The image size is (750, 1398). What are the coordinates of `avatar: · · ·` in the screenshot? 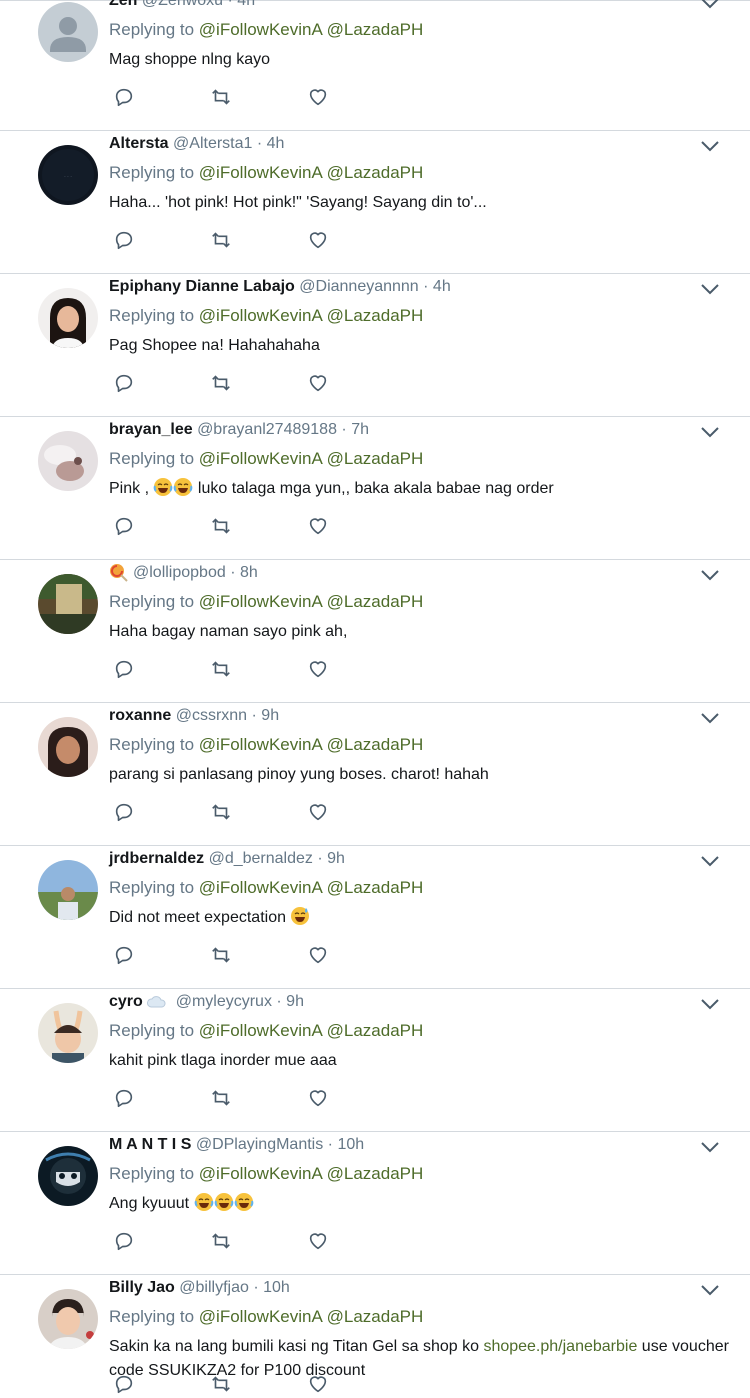 It's located at (68, 175).